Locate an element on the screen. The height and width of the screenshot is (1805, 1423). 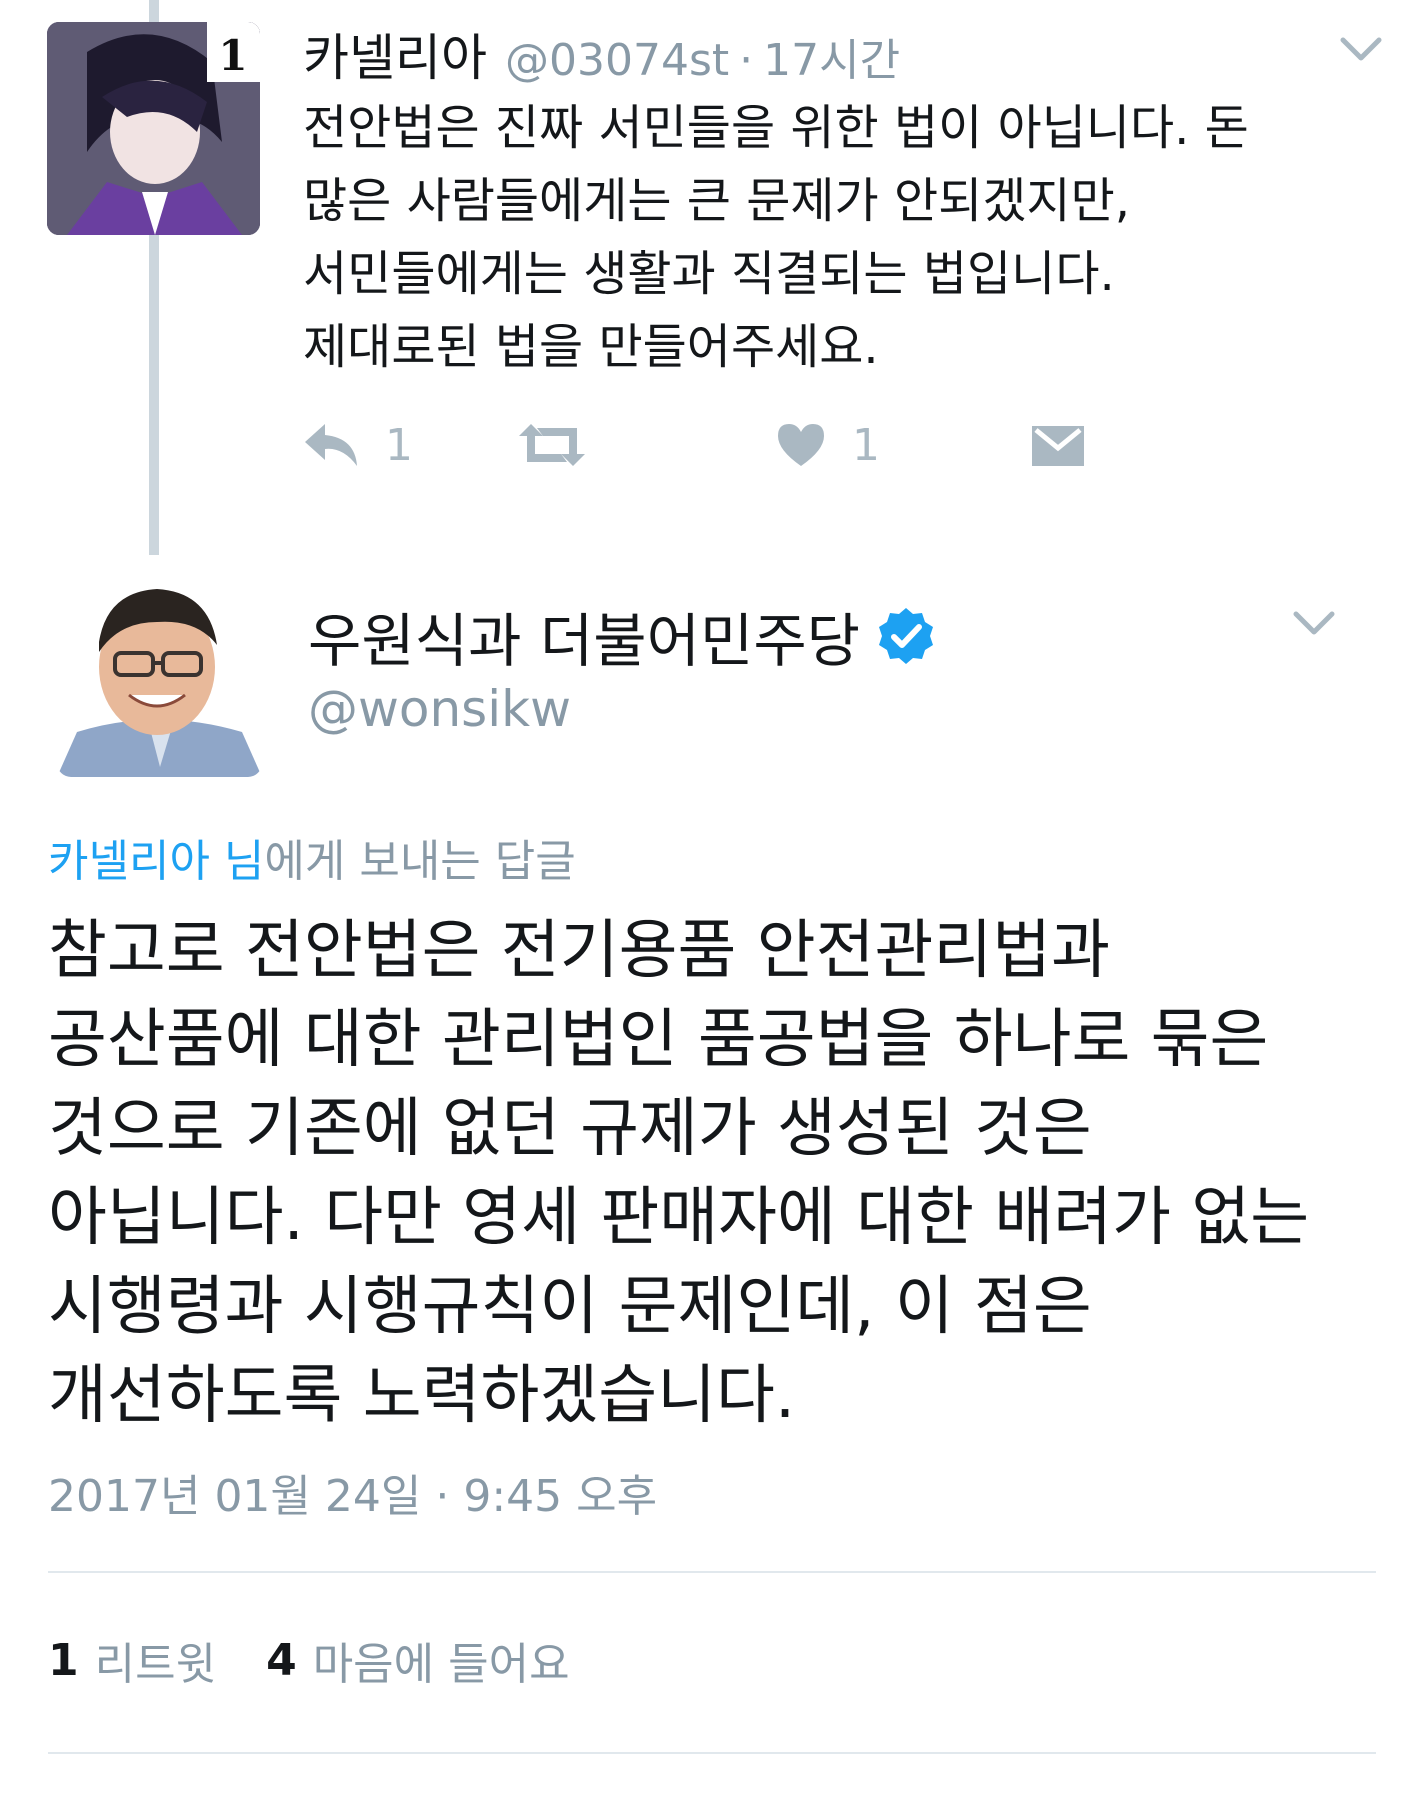
parent-handle: @03074st is located at coordinates (617, 60).